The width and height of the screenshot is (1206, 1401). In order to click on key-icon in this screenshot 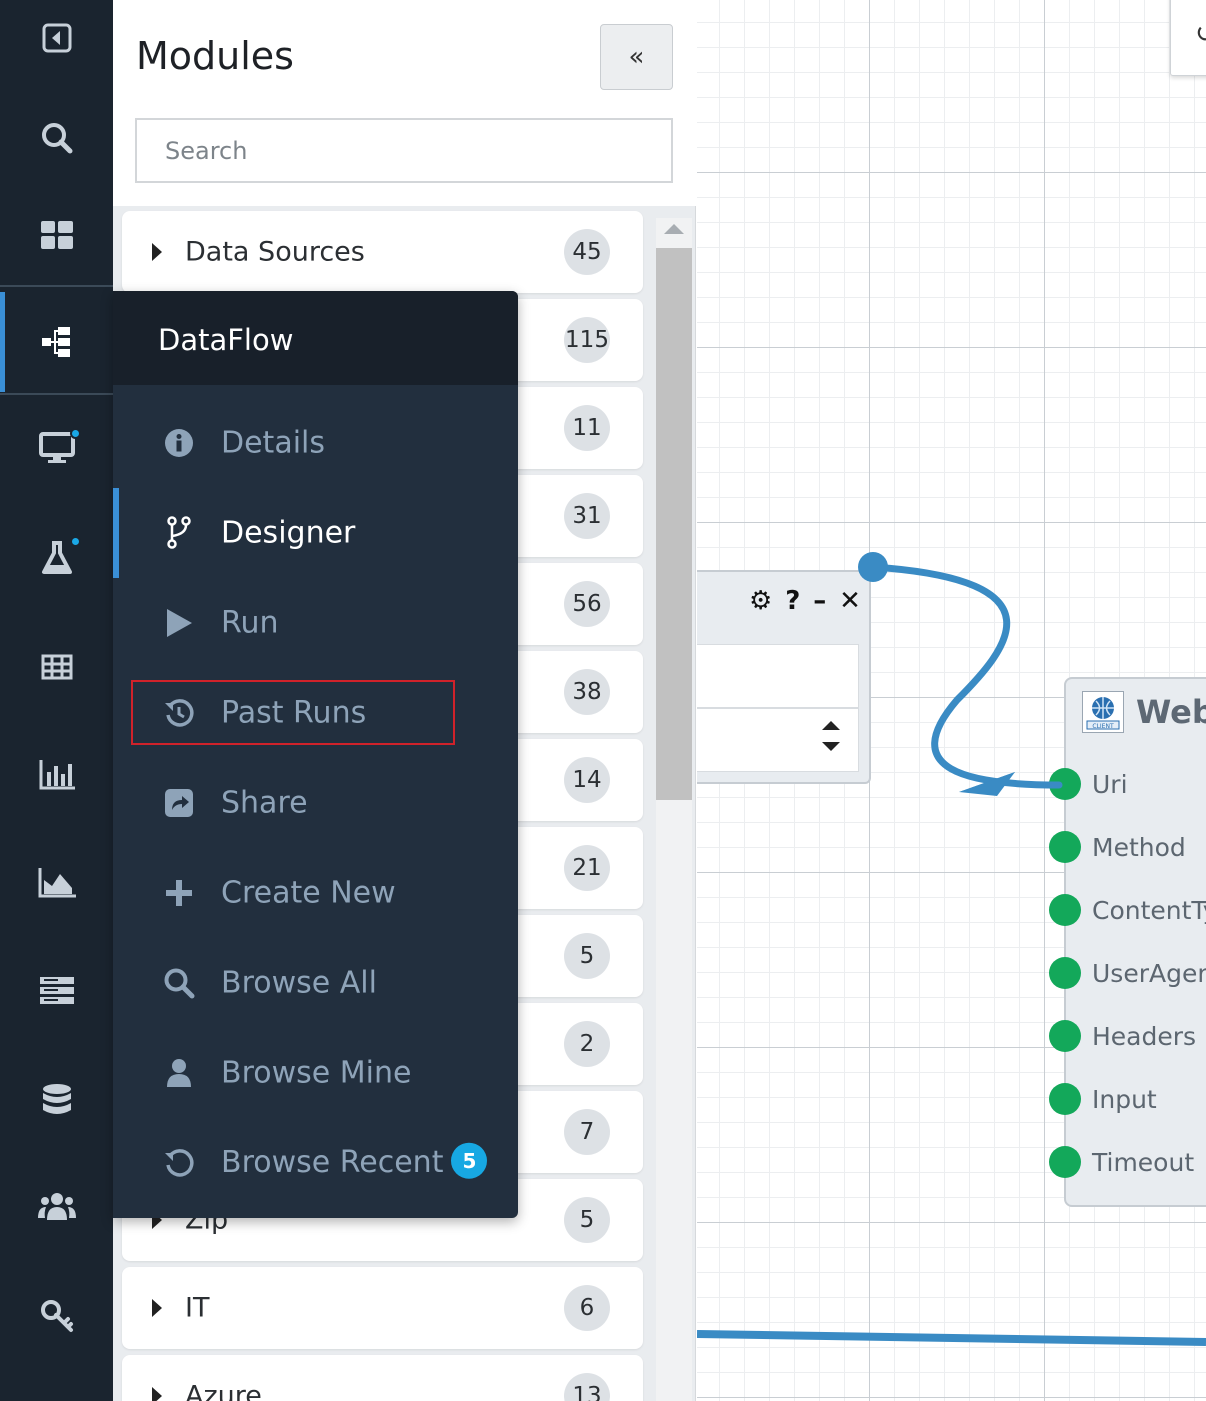, I will do `click(56, 1316)`.